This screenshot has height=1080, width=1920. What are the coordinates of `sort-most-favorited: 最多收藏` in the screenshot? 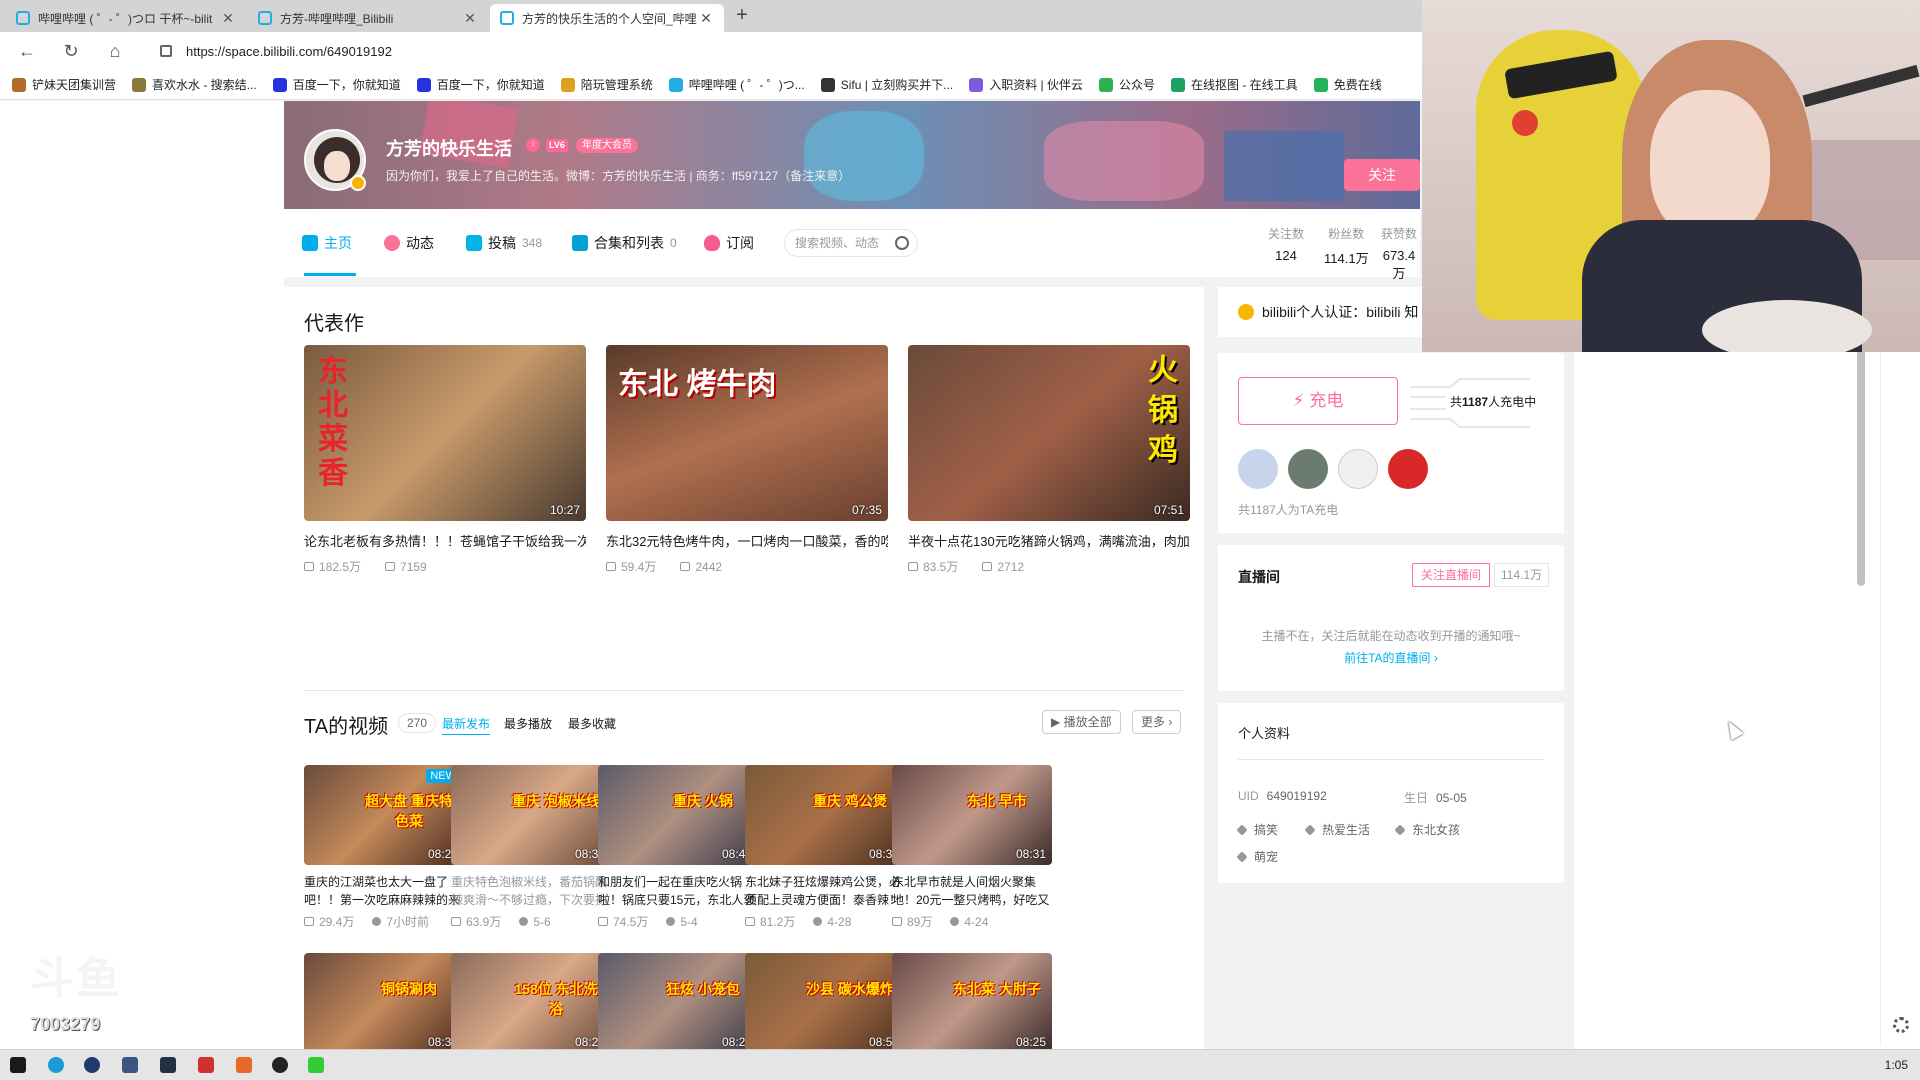 It's located at (592, 723).